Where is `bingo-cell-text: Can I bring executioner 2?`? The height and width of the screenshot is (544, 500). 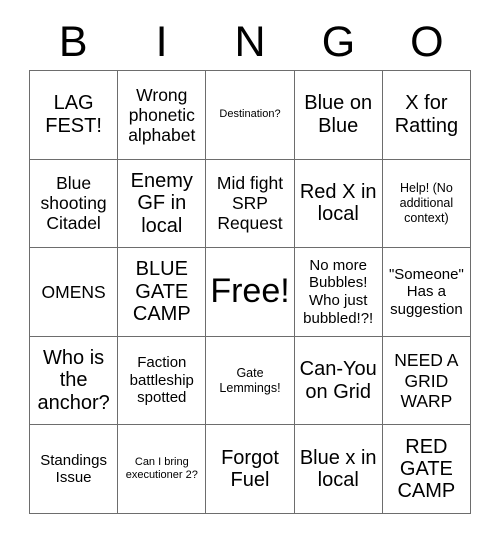
bingo-cell-text: Can I bring executioner 2? is located at coordinates (161, 468).